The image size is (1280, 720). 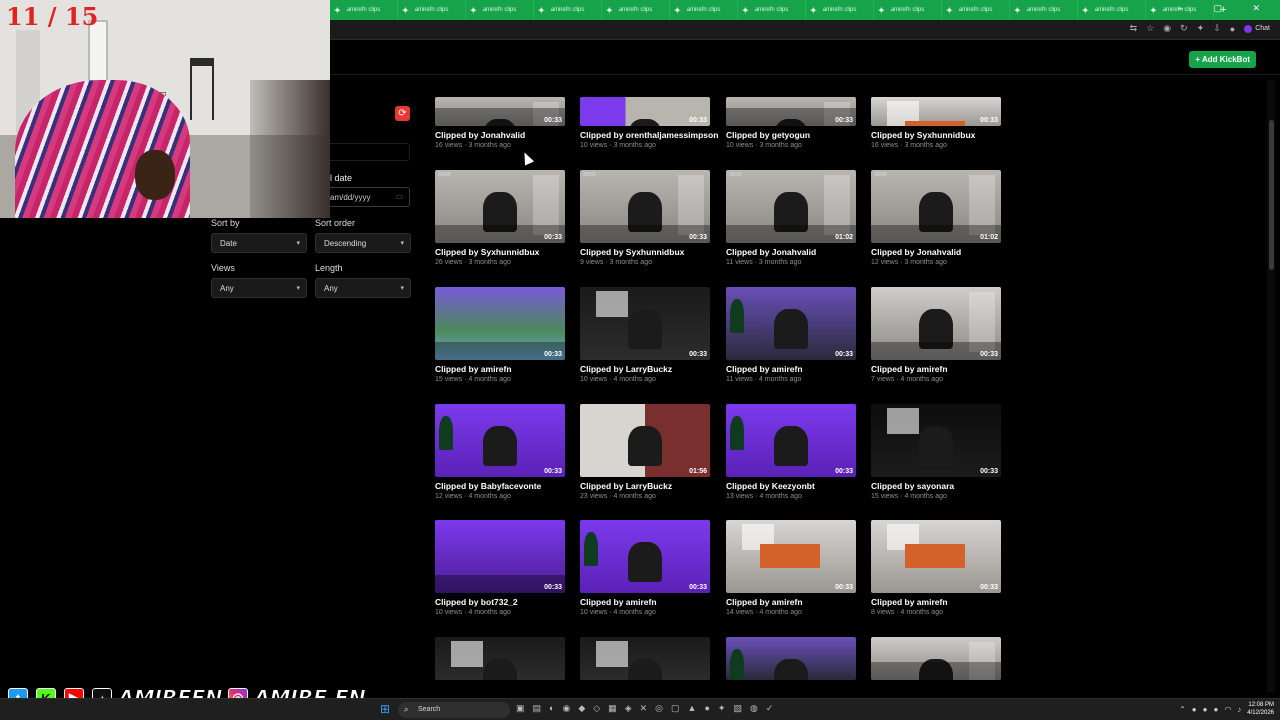 What do you see at coordinates (385, 709) in the screenshot?
I see `windows-start-icon: ⊞` at bounding box center [385, 709].